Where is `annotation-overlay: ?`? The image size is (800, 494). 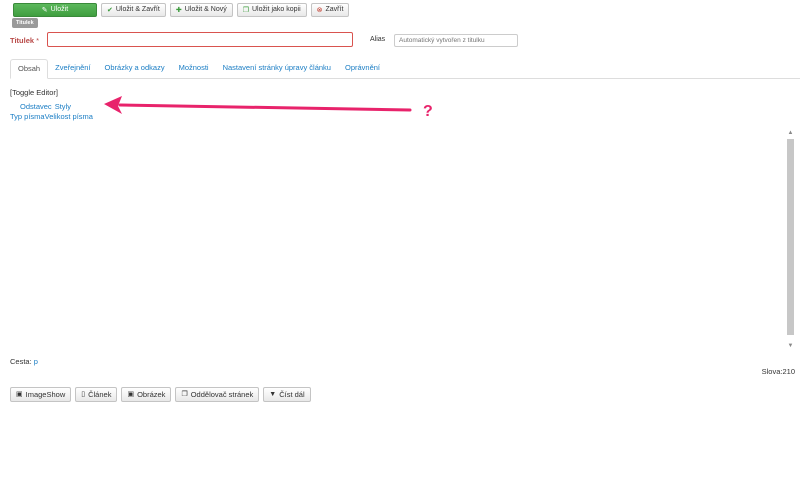
annotation-overlay: ? is located at coordinates (268, 108).